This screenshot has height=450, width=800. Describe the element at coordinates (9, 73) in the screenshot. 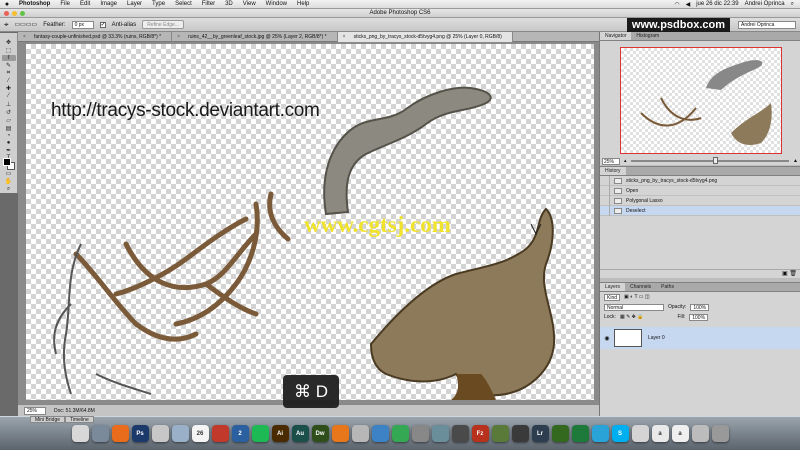

I see `crop-tool-icon: ⌗` at that location.